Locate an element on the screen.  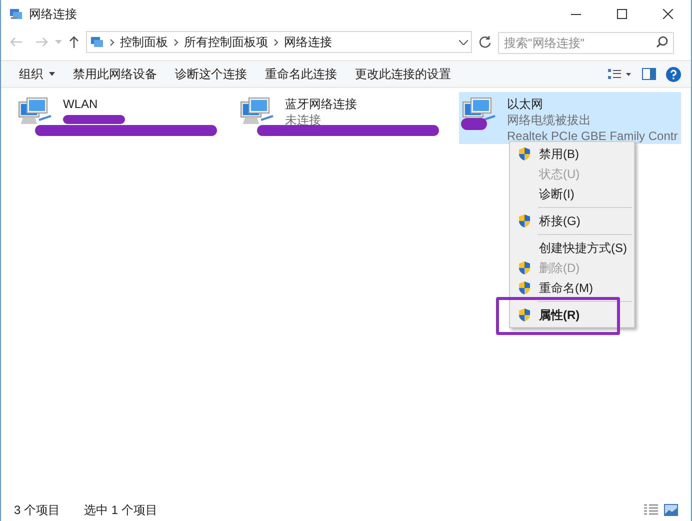
breadcrumb-item: 网络连接 is located at coordinates (308, 42).